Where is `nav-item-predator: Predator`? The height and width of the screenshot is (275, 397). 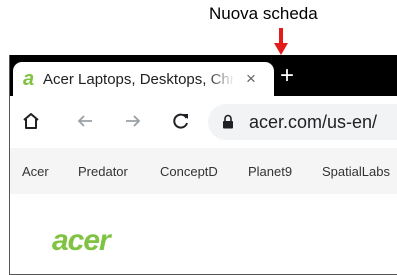
nav-item-predator: Predator is located at coordinates (103, 171).